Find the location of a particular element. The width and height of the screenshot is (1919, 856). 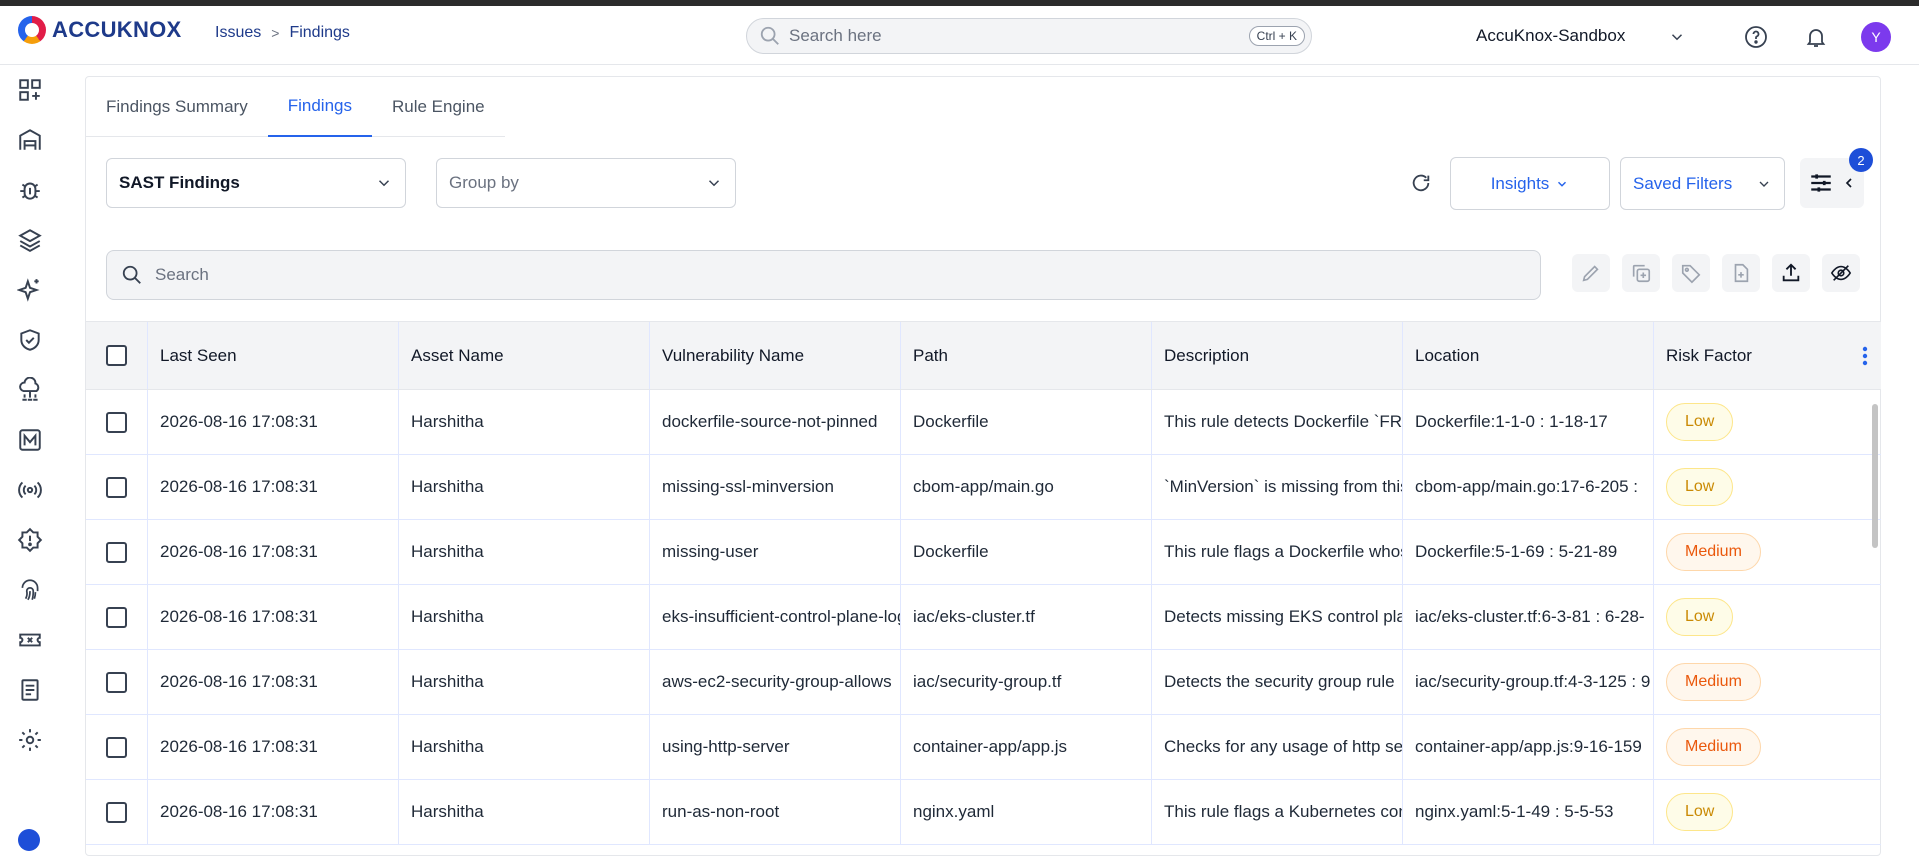

sparkle-icon is located at coordinates (30, 290).